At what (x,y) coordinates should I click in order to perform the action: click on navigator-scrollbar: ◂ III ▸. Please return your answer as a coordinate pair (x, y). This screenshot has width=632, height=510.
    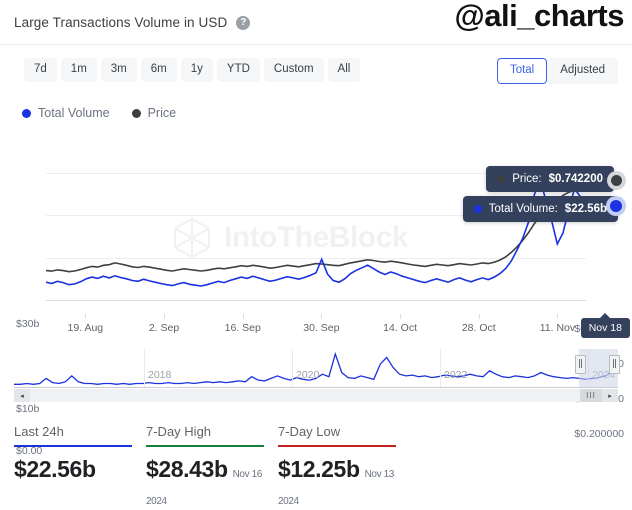
    Looking at the image, I should click on (316, 395).